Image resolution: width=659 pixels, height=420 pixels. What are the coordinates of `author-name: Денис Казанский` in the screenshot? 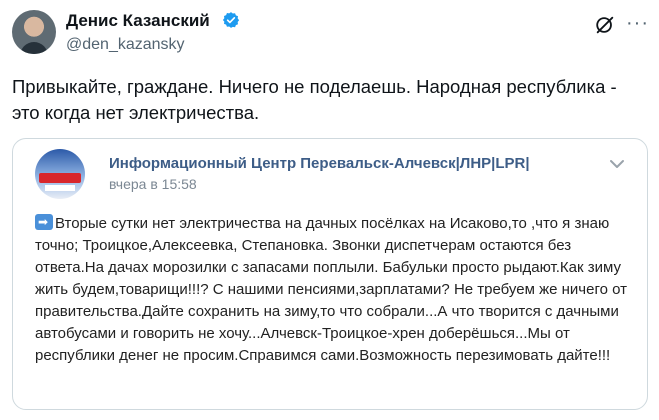 It's located at (138, 21).